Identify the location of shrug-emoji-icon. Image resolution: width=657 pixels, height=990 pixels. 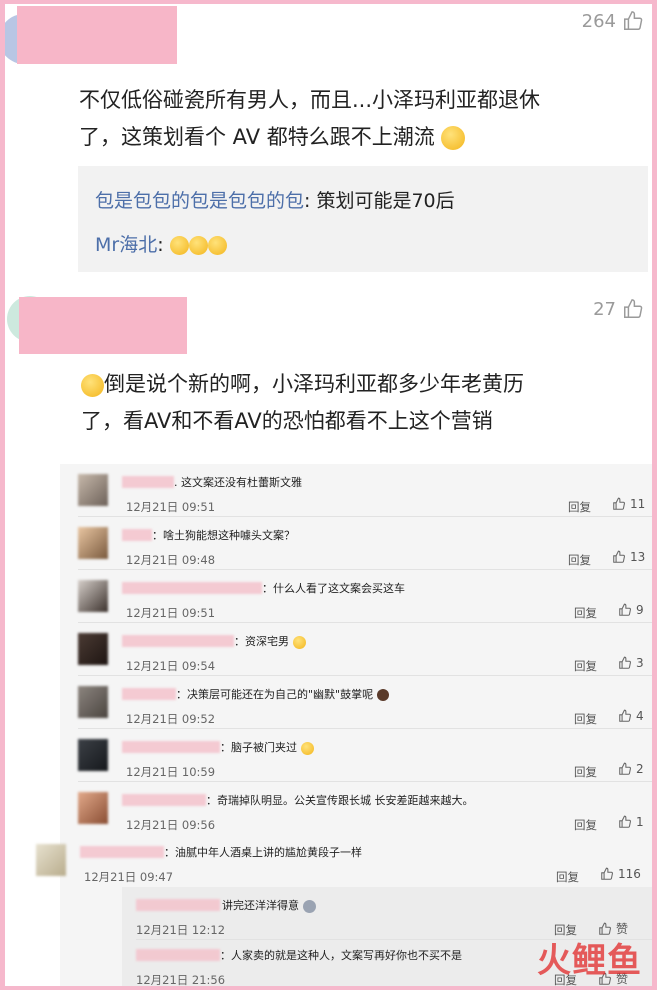
(453, 138).